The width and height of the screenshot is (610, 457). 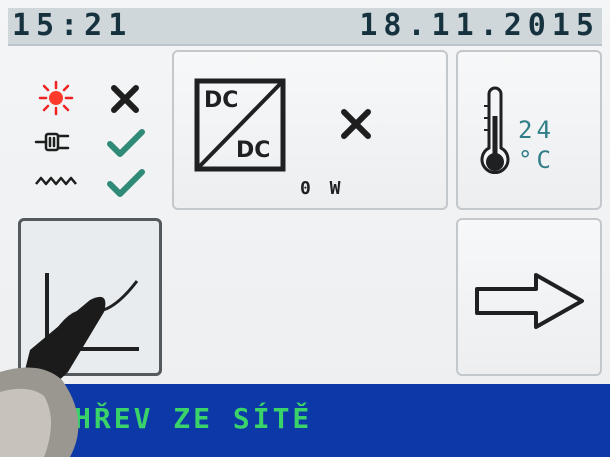 What do you see at coordinates (56, 181) in the screenshot?
I see `heater-wave-icon` at bounding box center [56, 181].